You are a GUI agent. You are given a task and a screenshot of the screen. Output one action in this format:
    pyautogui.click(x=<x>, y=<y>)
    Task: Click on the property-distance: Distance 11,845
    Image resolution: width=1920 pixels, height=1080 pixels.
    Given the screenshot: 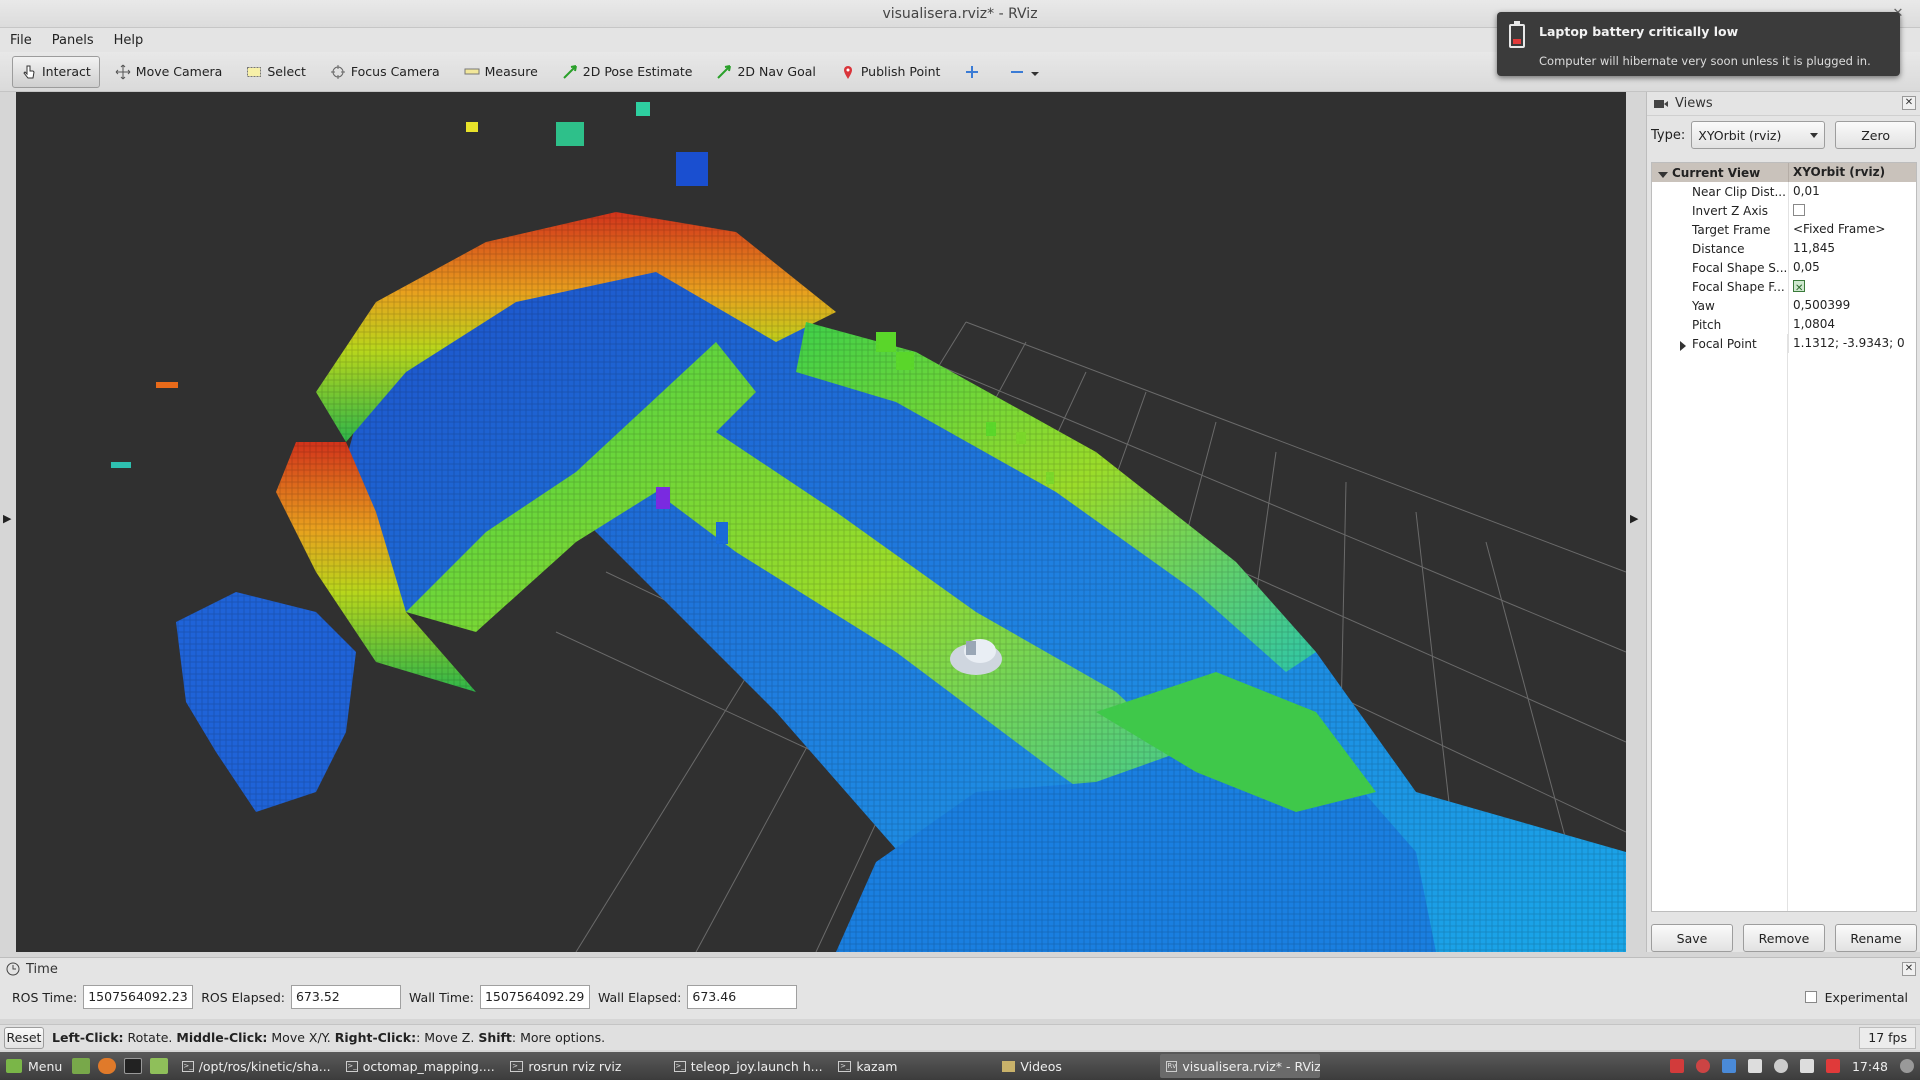 What is the action you would take?
    pyautogui.click(x=1784, y=248)
    